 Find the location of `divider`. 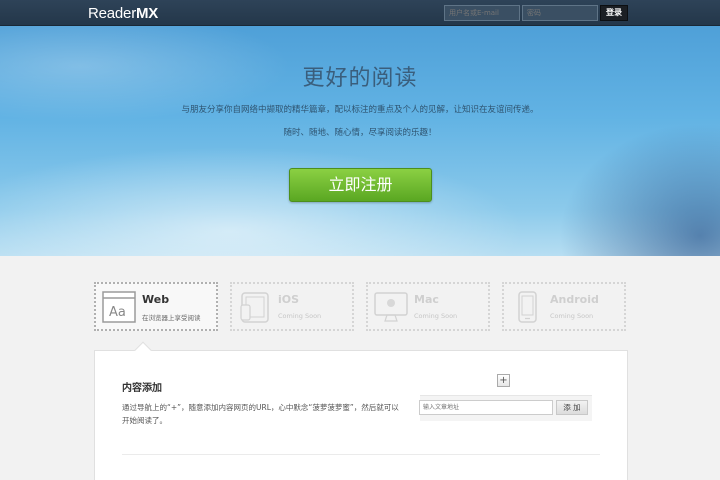

divider is located at coordinates (361, 454).